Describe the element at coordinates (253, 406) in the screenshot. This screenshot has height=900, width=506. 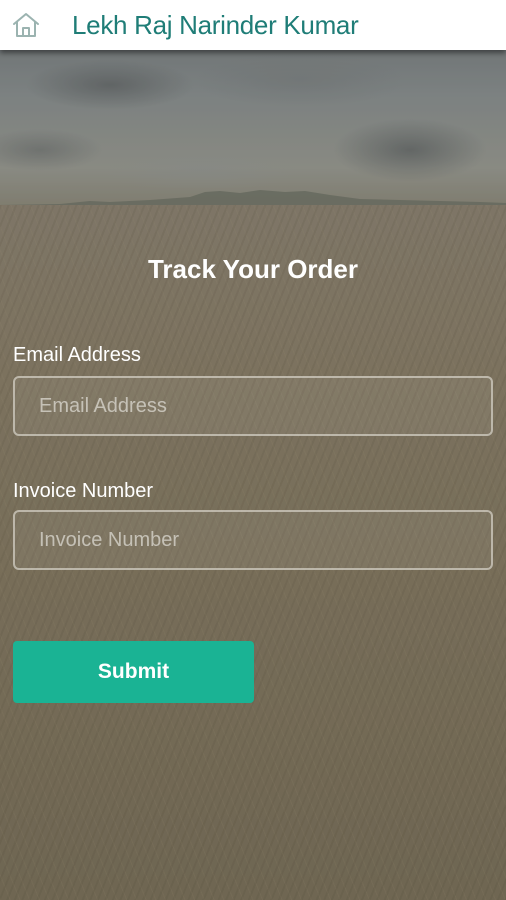
I see `email-field` at that location.